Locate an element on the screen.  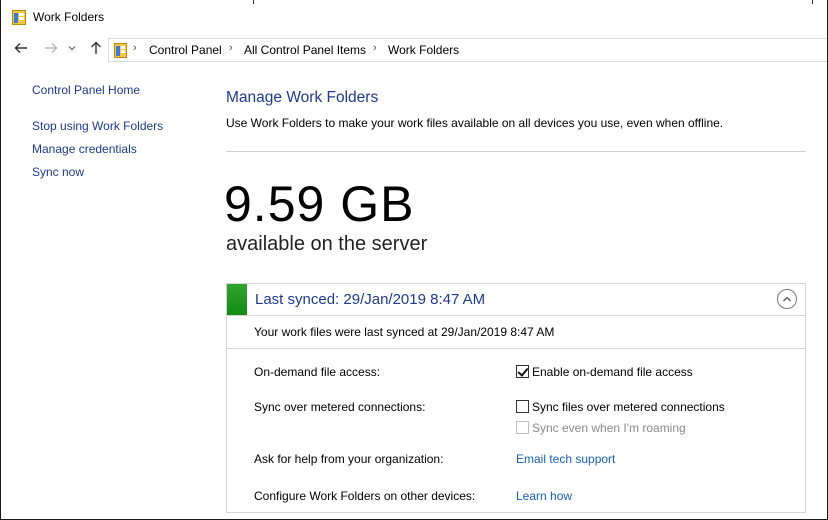
arrow-right-icon is located at coordinates (51, 49).